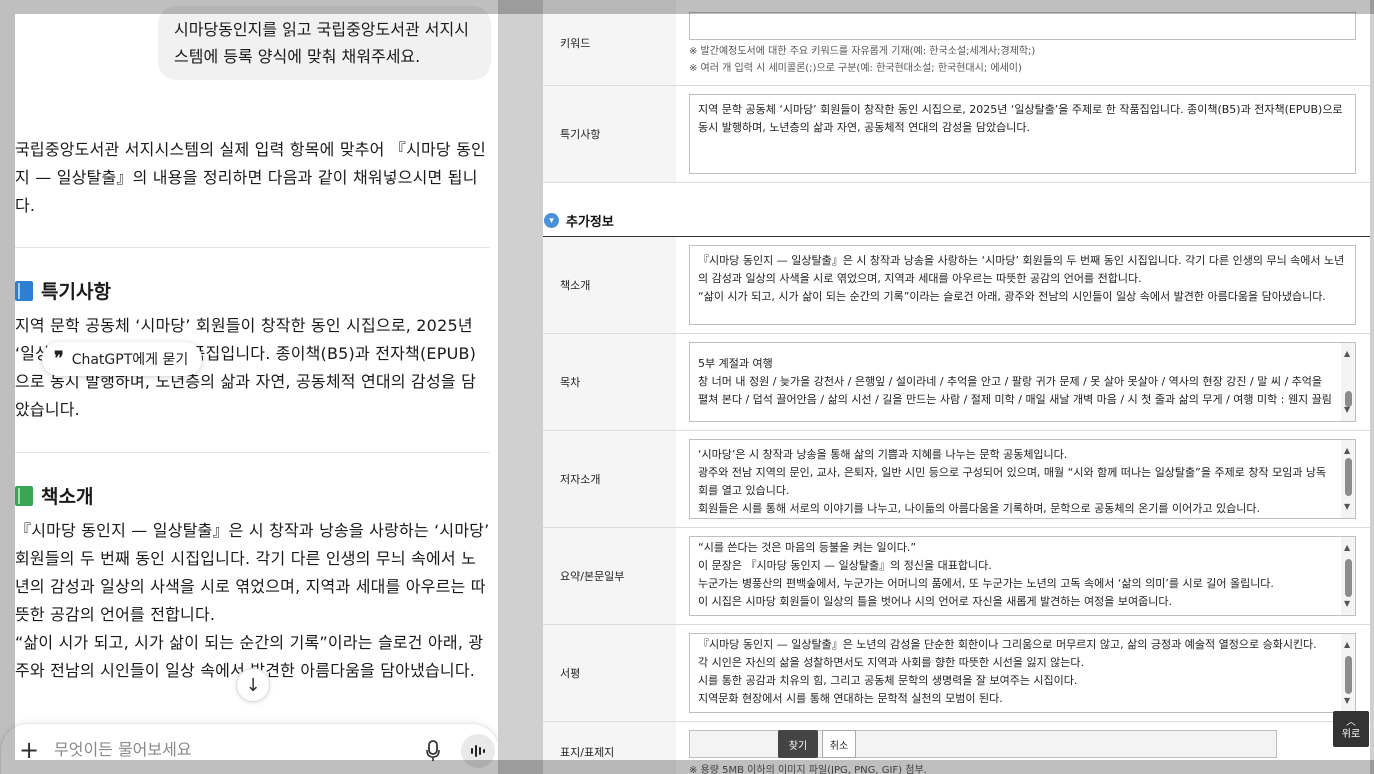  I want to click on field-label: 특기사항, so click(609, 134).